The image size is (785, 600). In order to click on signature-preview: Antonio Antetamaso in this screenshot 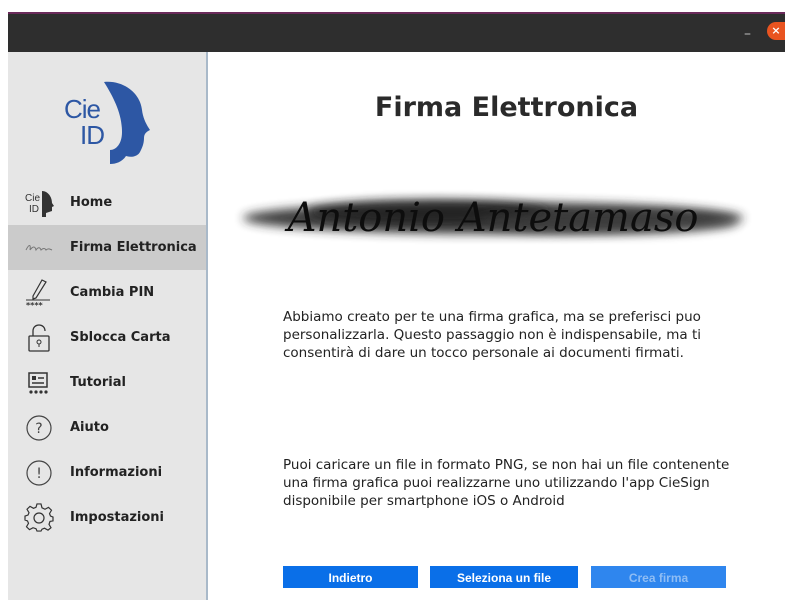, I will do `click(493, 218)`.